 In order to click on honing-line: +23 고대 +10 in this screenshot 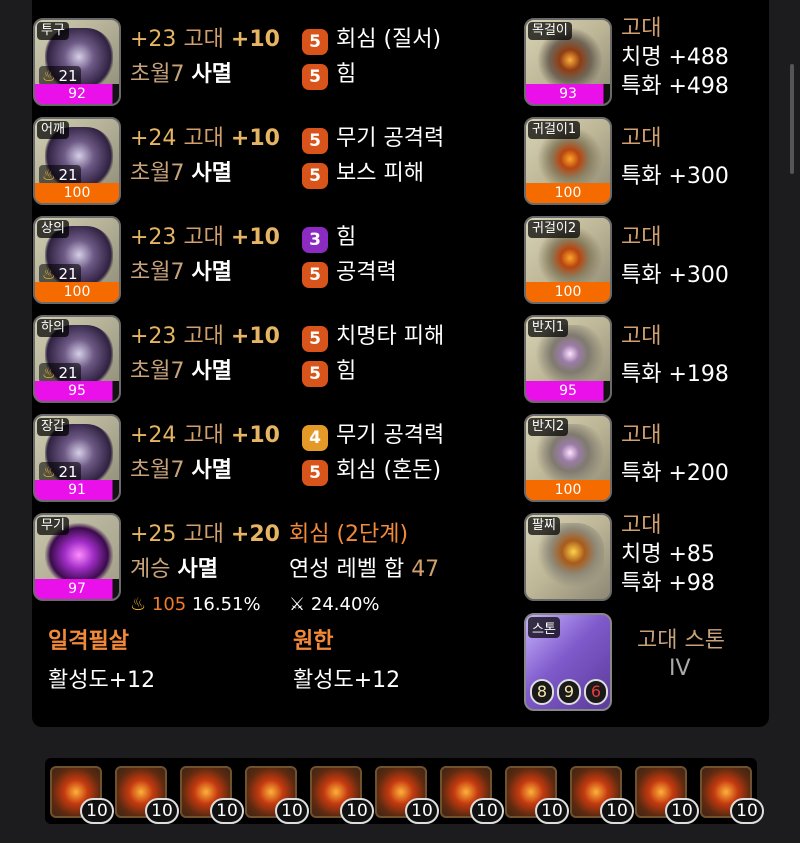, I will do `click(205, 238)`.